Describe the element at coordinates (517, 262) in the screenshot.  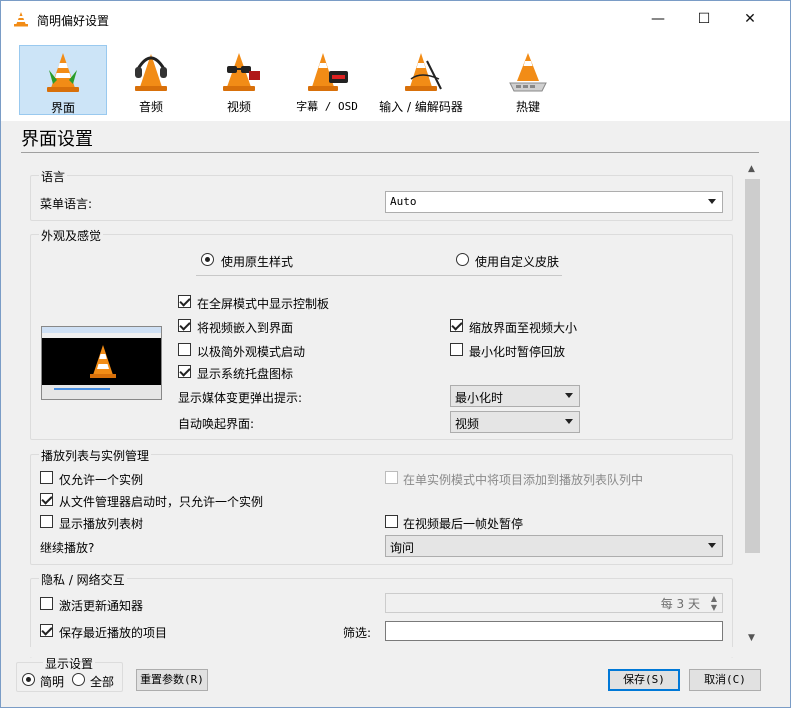
I see `custom-skin-label: 使用自定义皮肤` at that location.